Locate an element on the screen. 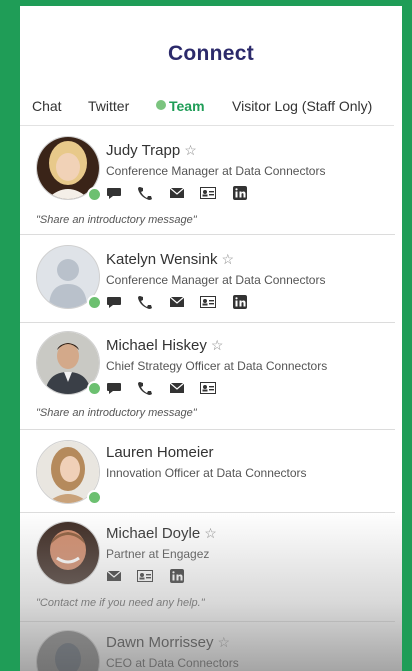 The height and width of the screenshot is (671, 412). tab-team-label: Team is located at coordinates (187, 106).